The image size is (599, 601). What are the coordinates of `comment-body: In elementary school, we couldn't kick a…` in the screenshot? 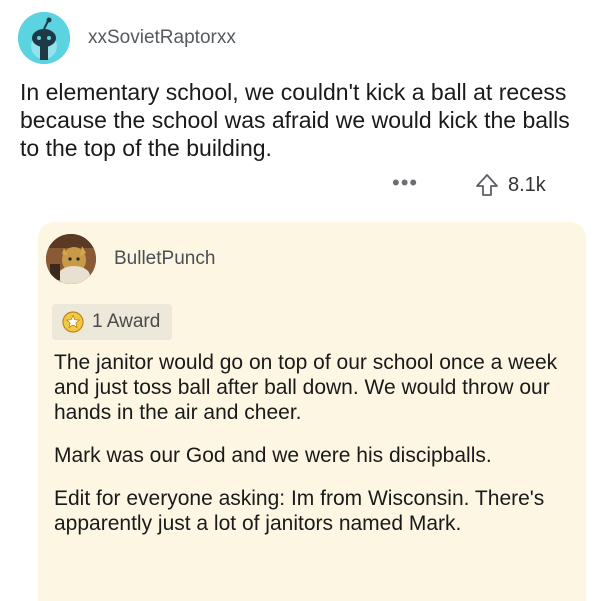 It's located at (295, 120).